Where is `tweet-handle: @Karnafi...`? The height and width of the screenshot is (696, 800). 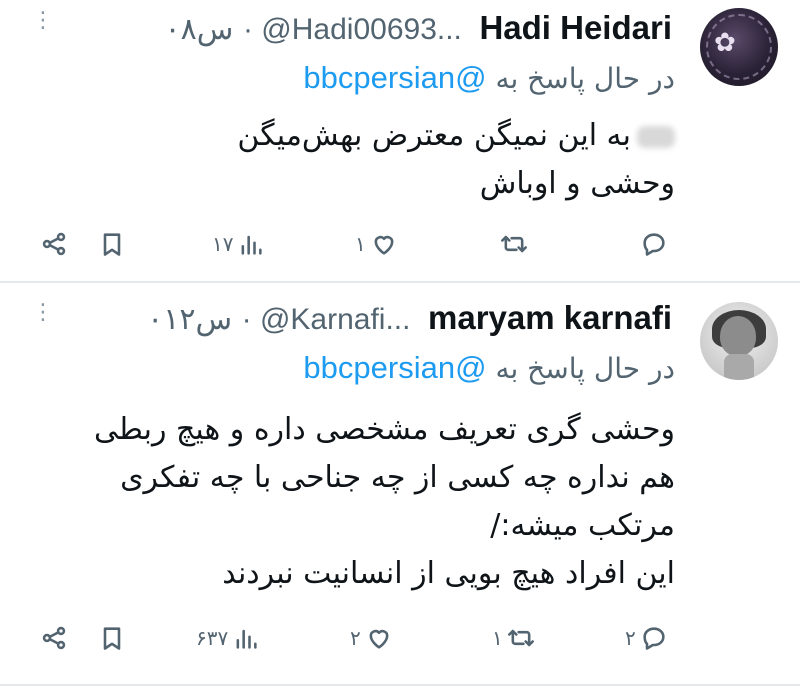
tweet-handle: @Karnafi... is located at coordinates (335, 319).